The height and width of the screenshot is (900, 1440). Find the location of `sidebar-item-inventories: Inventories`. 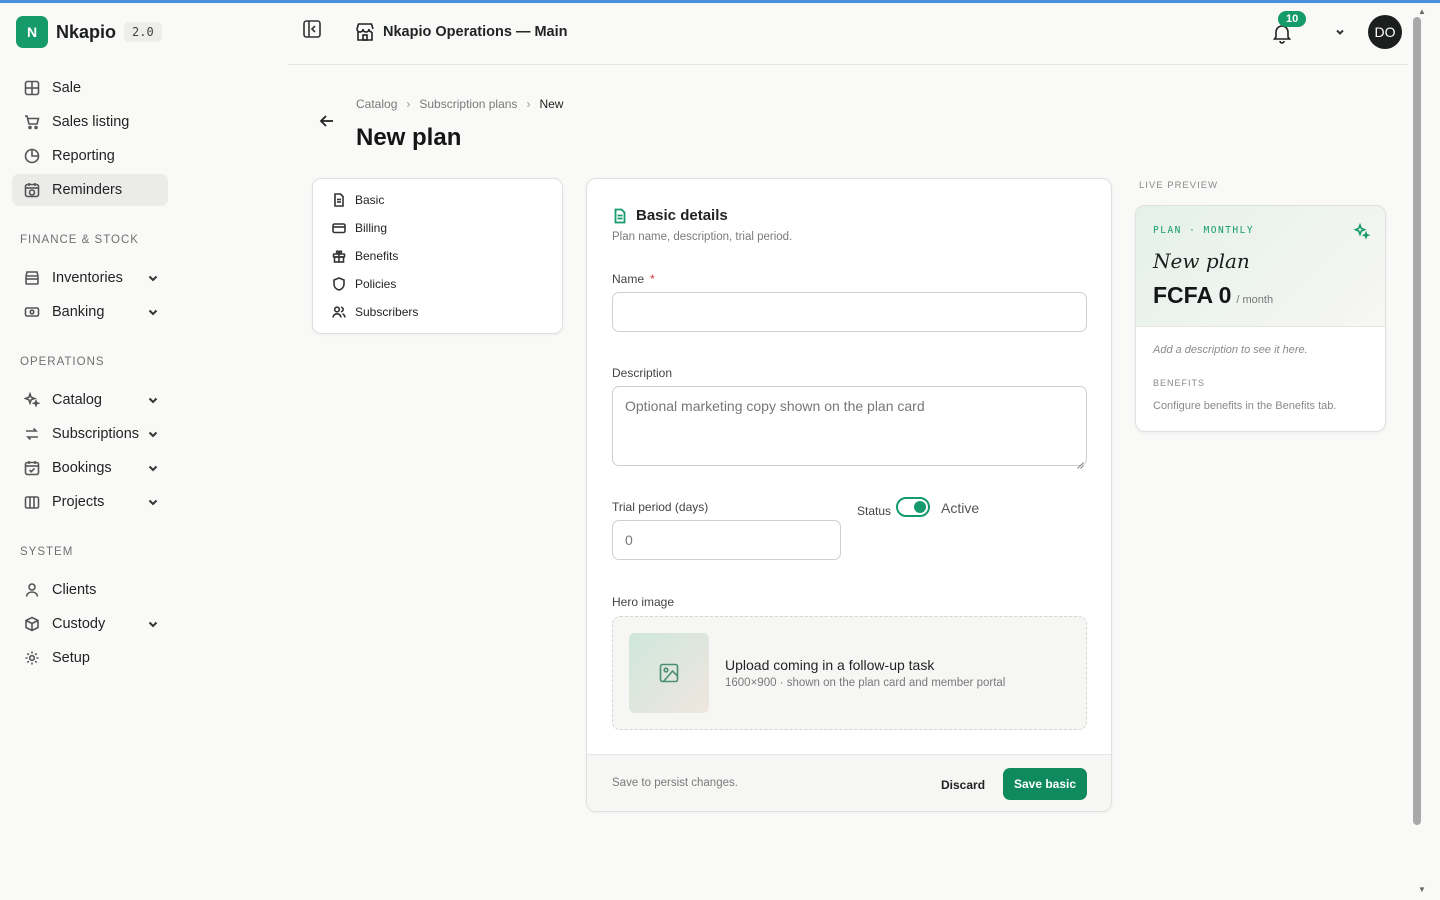

sidebar-item-inventories: Inventories is located at coordinates (90, 278).